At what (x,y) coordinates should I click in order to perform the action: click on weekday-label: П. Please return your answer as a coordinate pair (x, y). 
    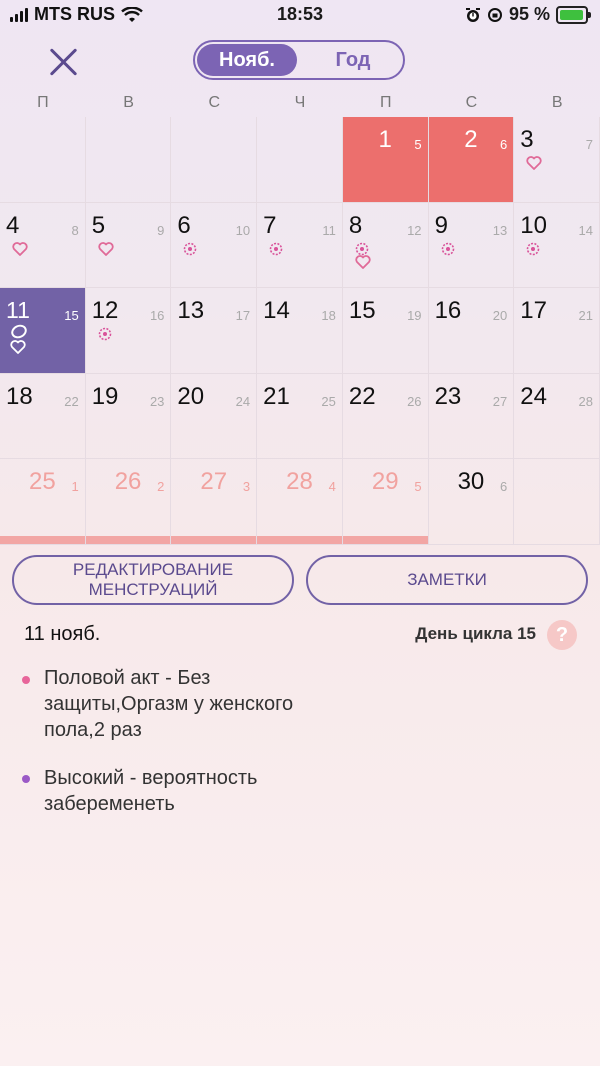
    Looking at the image, I should click on (385, 102).